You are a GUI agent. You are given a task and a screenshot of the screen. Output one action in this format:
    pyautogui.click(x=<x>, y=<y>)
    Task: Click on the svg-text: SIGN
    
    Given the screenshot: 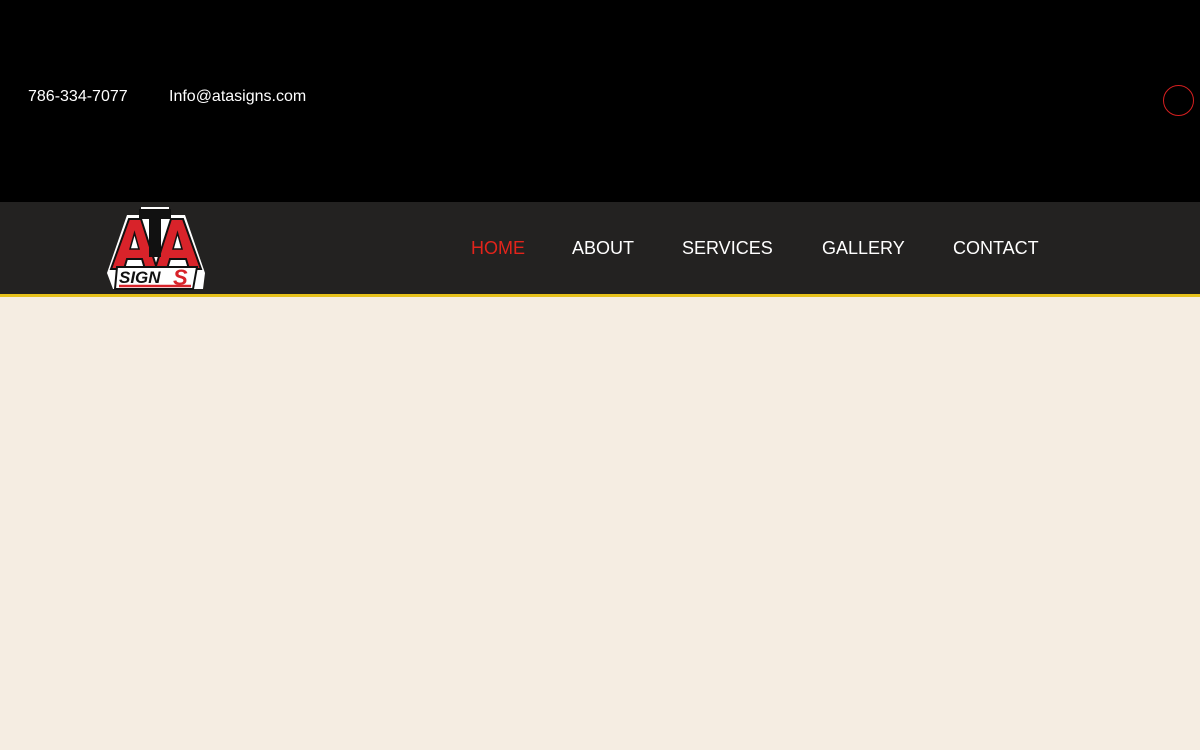 What is the action you would take?
    pyautogui.click(x=140, y=277)
    